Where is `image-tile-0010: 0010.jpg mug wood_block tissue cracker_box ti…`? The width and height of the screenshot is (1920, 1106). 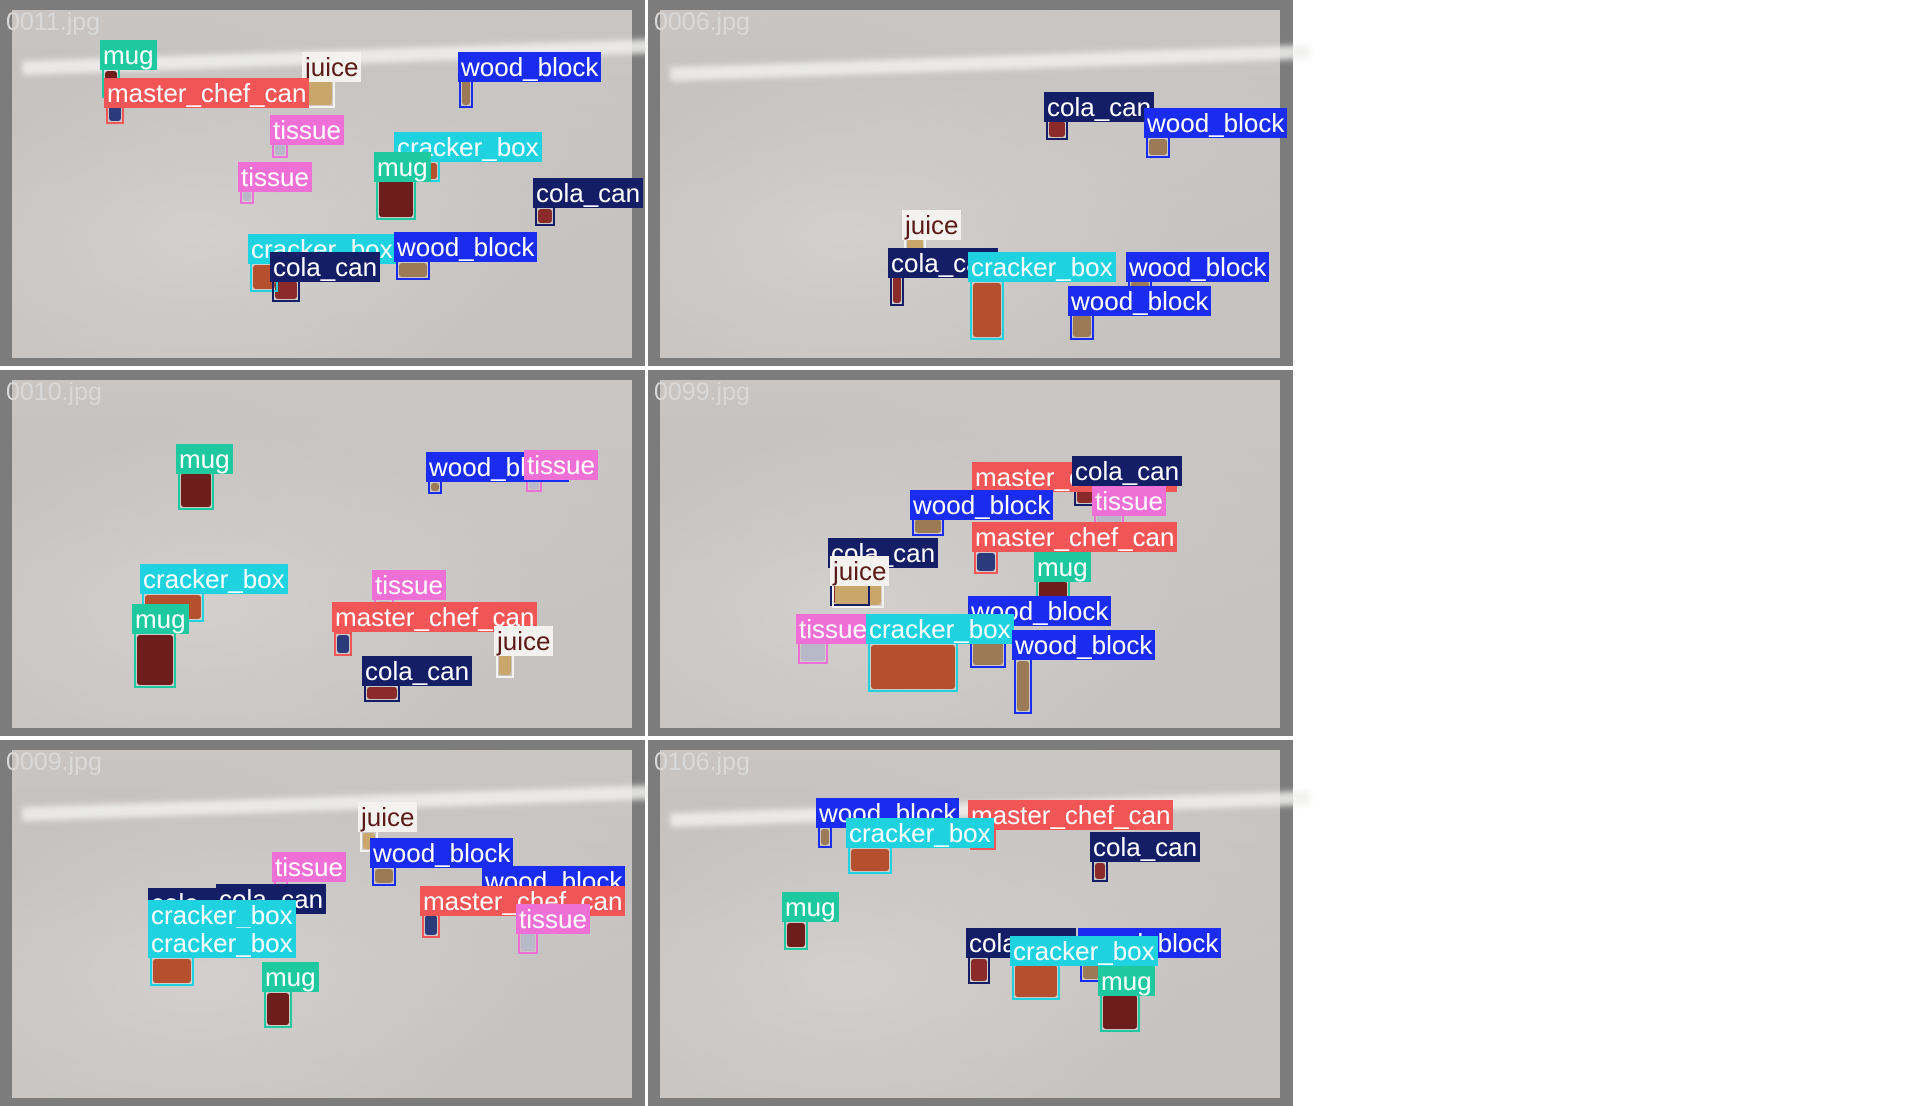
image-tile-0010: 0010.jpg mug wood_block tissue cracker_box ti… is located at coordinates (322, 553).